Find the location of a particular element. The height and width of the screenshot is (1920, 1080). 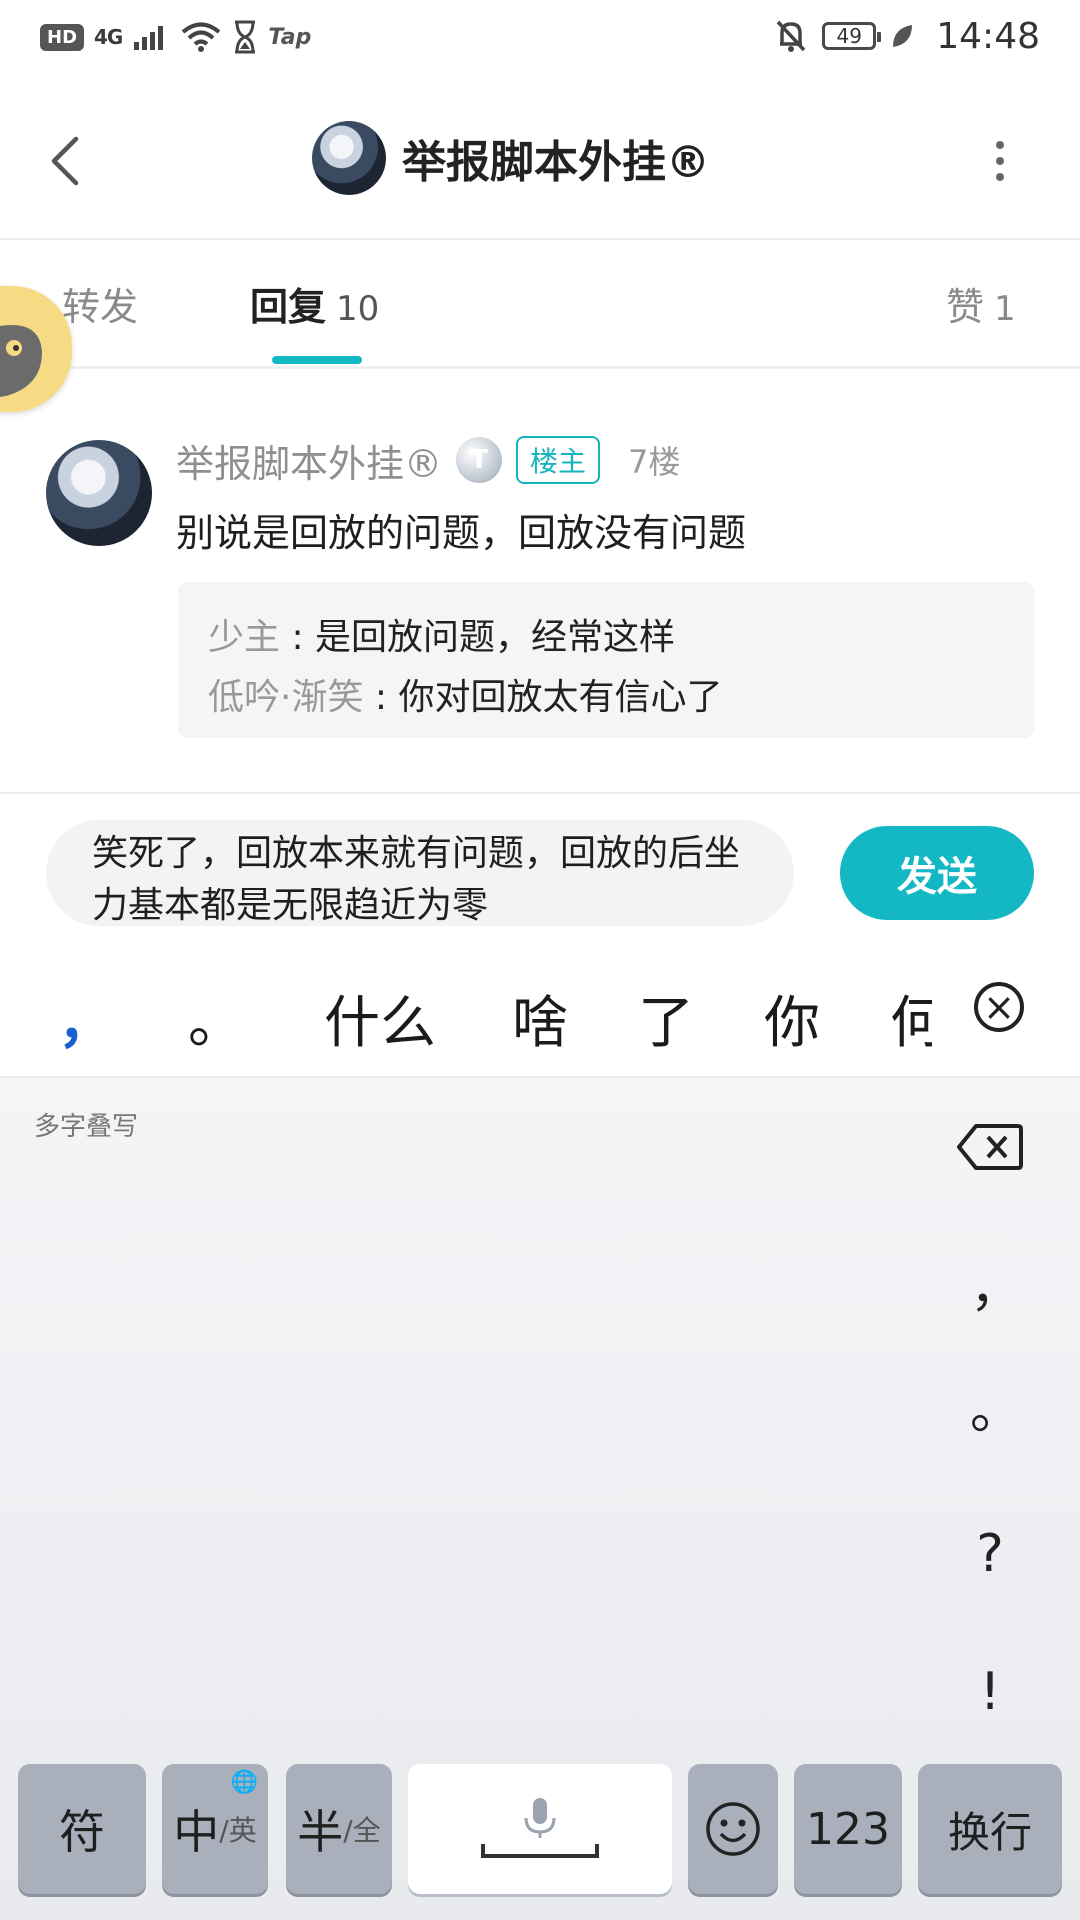

reply-input-bar: 笑死了，回放本来就有问题，回放的后坐力基本都是无限趋近为零 发送 is located at coordinates (540, 871).